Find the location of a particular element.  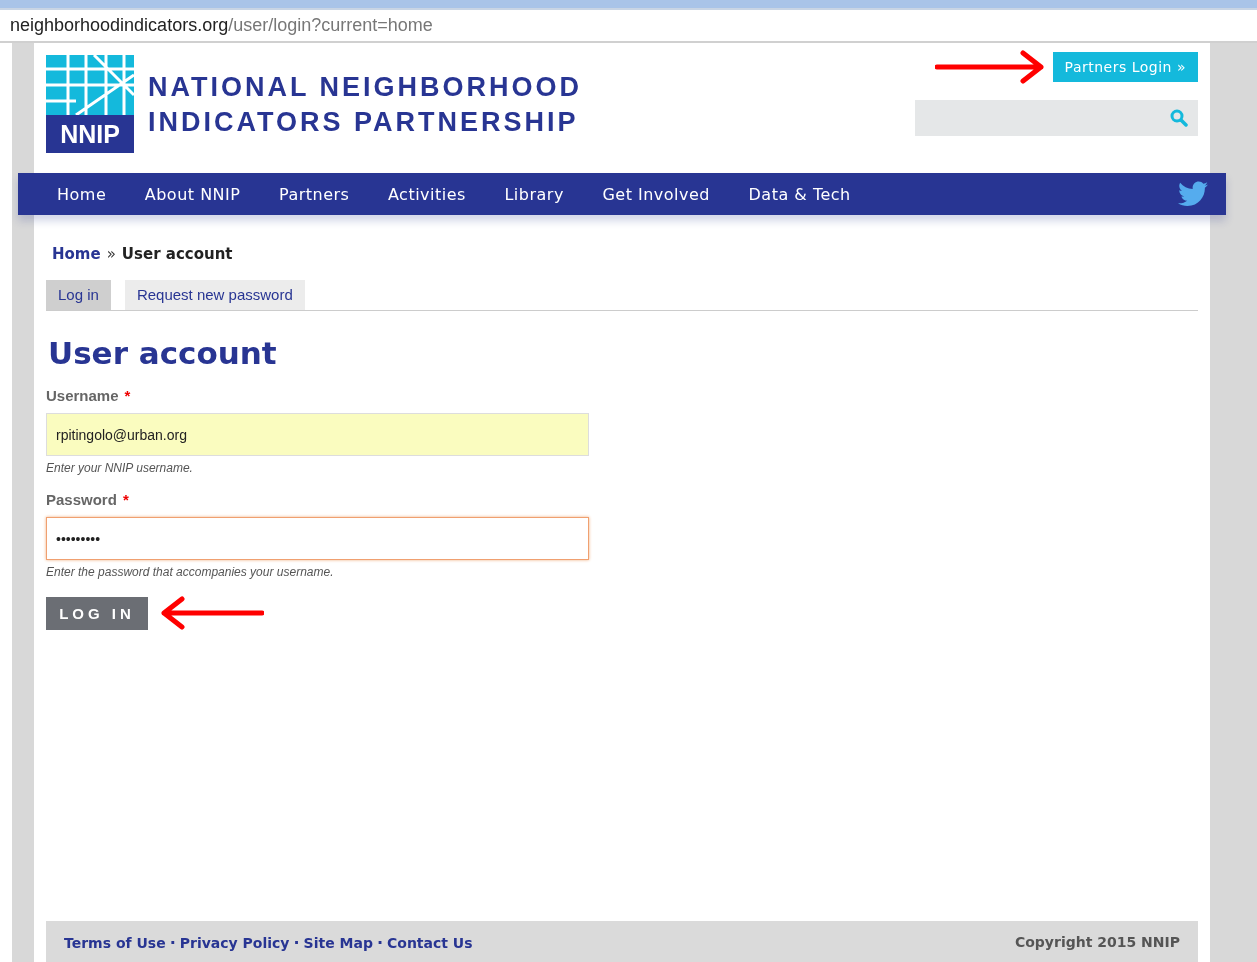

nav-link: Data & Tech is located at coordinates (804, 194).